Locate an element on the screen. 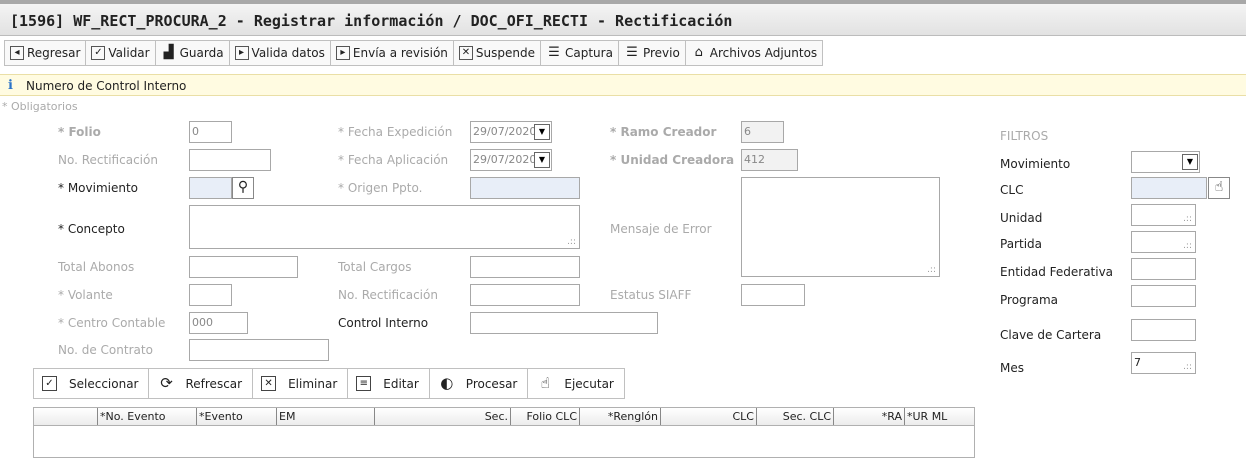 Image resolution: width=1246 pixels, height=458 pixels. grid-column-header: Sec. is located at coordinates (443, 416).